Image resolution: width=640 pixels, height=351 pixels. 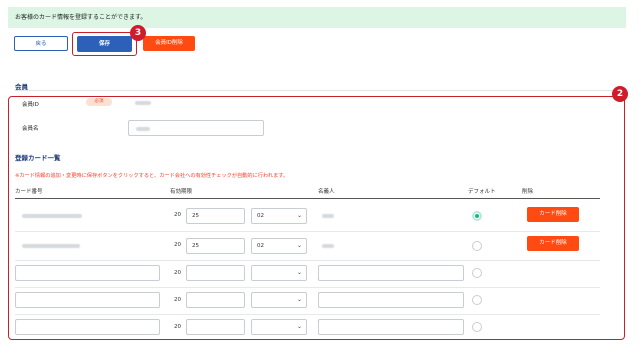 I want to click on default-radio-selected, so click(x=477, y=216).